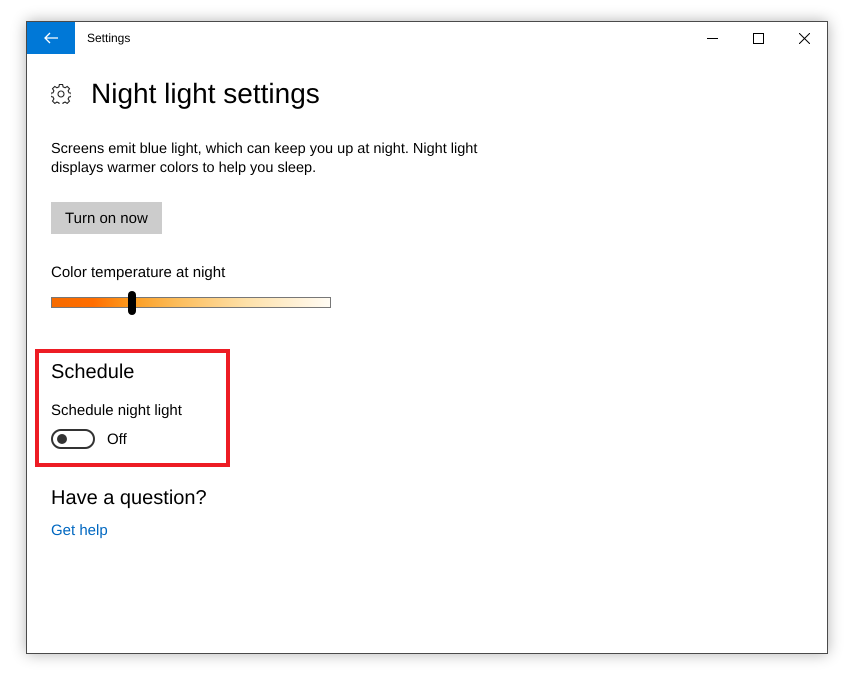 This screenshot has width=855, height=687. Describe the element at coordinates (79, 530) in the screenshot. I see `help-link: Get help` at that location.